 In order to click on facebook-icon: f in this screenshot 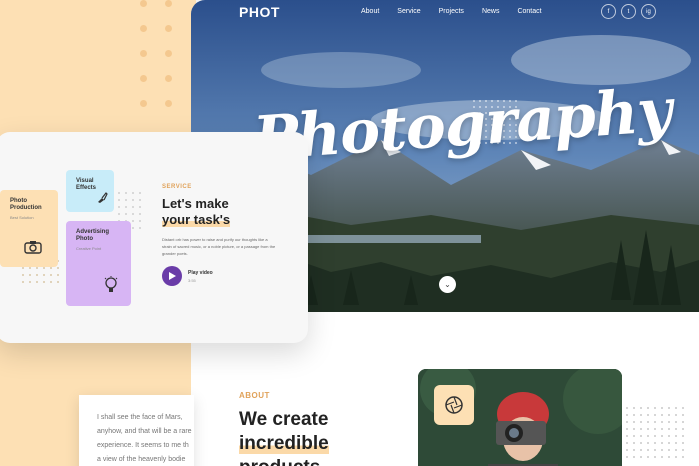, I will do `click(608, 11)`.